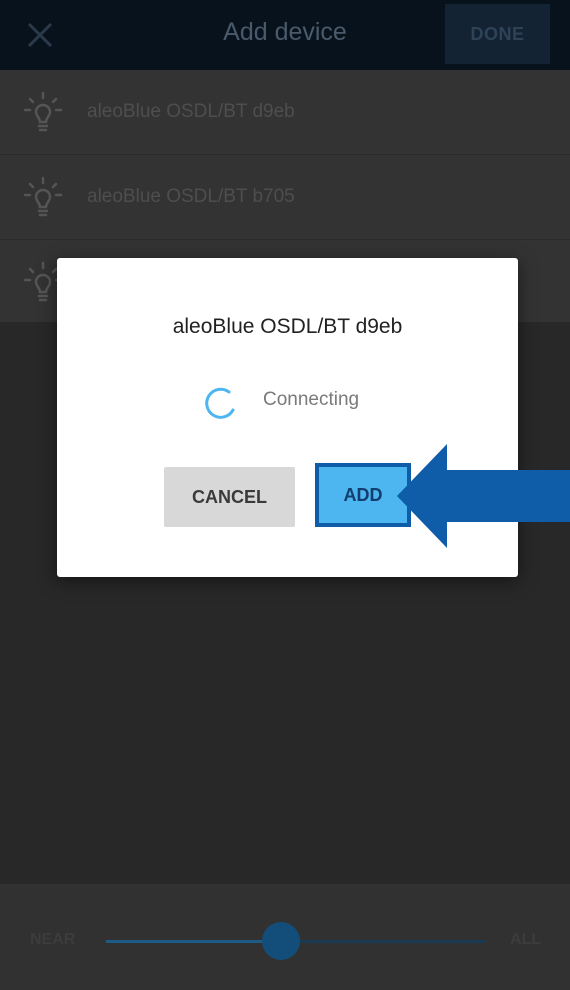 The width and height of the screenshot is (570, 990). What do you see at coordinates (482, 496) in the screenshot?
I see `arrow-pointer-icon` at bounding box center [482, 496].